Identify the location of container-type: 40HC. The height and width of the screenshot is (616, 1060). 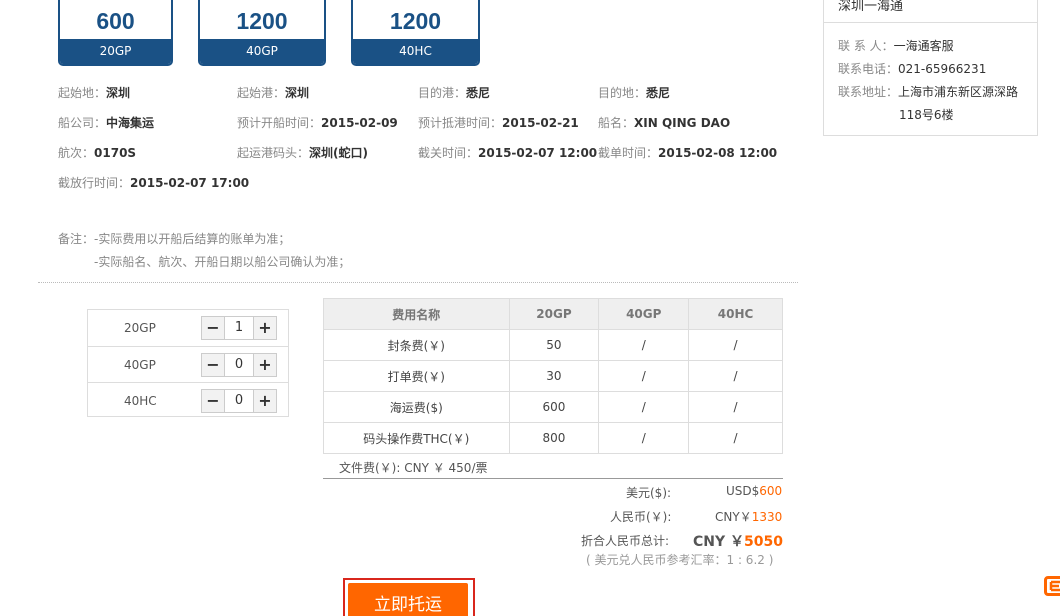
(415, 51).